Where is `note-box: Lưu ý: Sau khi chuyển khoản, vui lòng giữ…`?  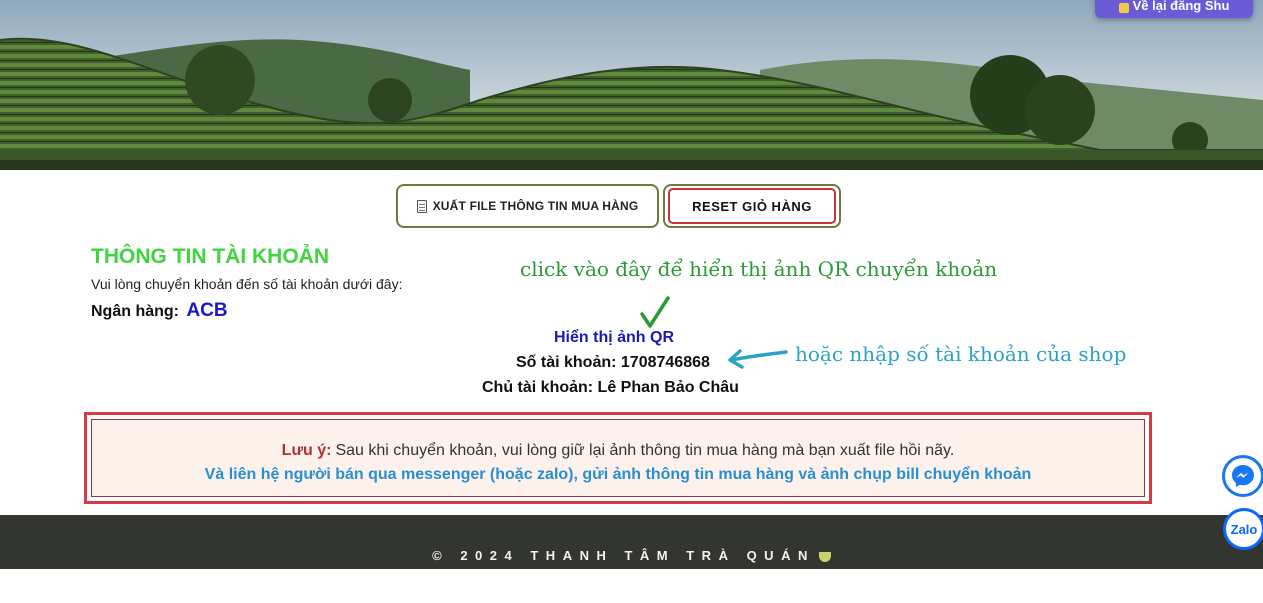
note-box: Lưu ý: Sau khi chuyển khoản, vui lòng giữ… is located at coordinates (618, 458).